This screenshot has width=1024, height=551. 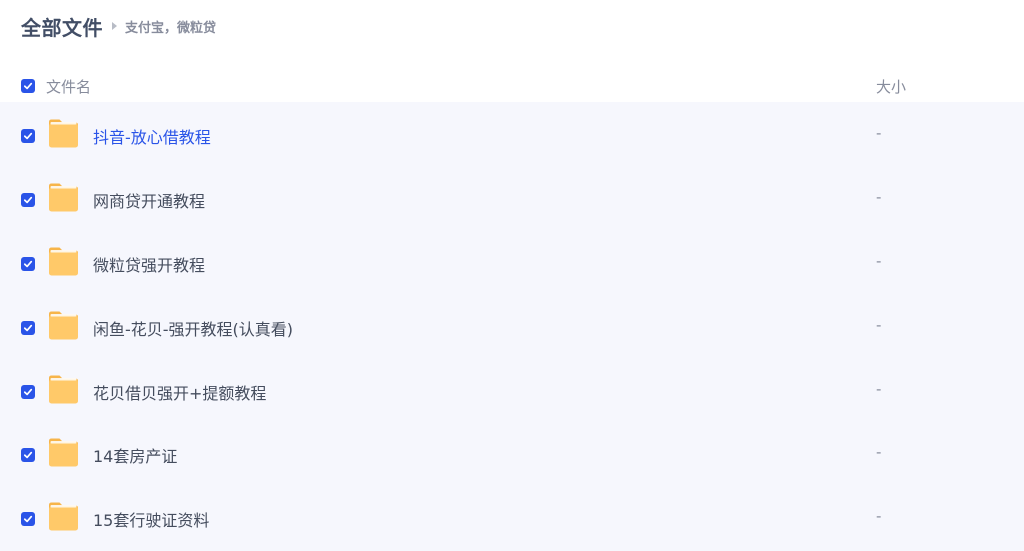 What do you see at coordinates (512, 517) in the screenshot?
I see `file-row: 15套行驶证资料 -` at bounding box center [512, 517].